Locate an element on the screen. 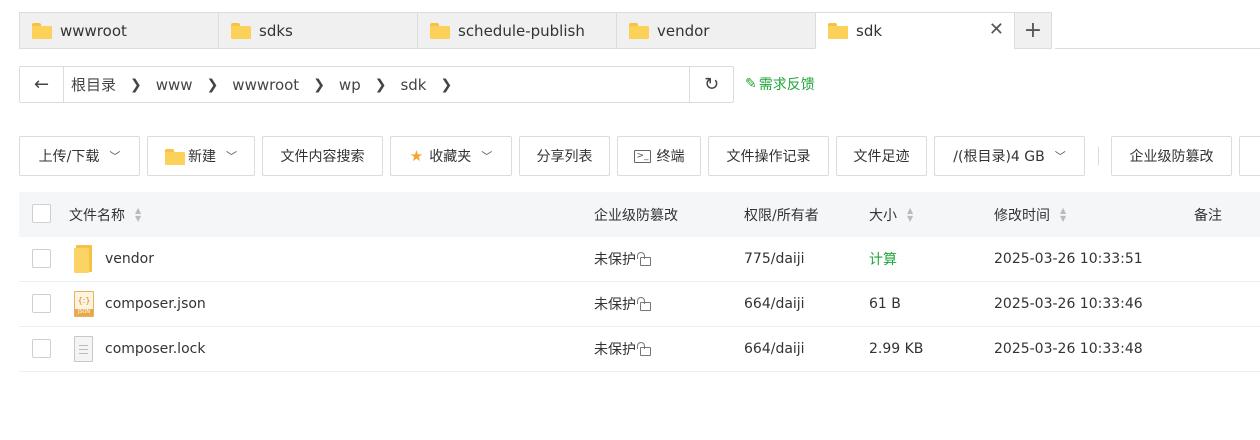  terminal-label: 终端 is located at coordinates (670, 157).